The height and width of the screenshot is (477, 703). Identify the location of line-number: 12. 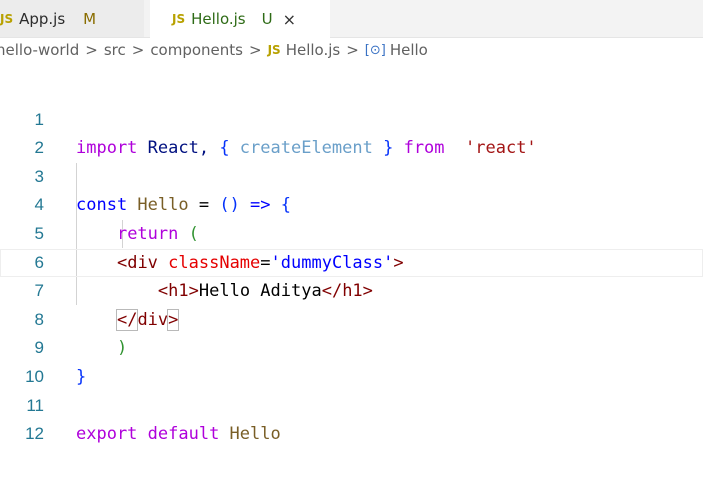
(34, 434).